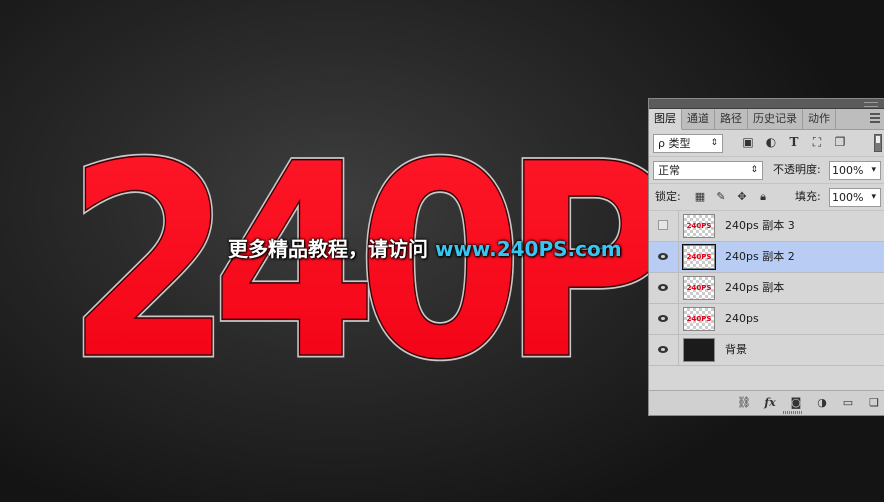 Image resolution: width=884 pixels, height=502 pixels. What do you see at coordinates (708, 170) in the screenshot?
I see `blend-mode-select: 正常 ⇕` at bounding box center [708, 170].